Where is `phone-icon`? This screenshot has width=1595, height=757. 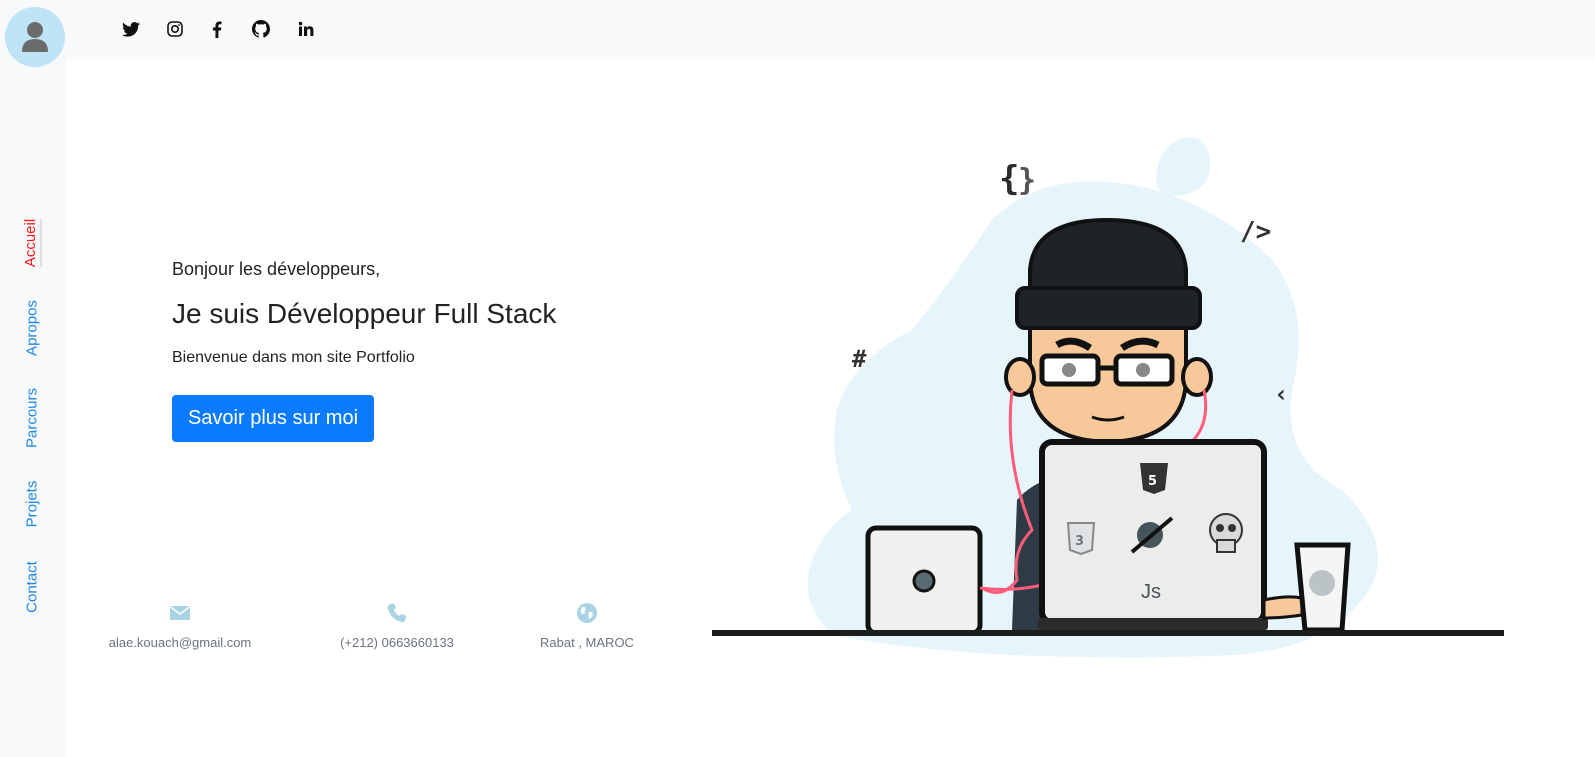
phone-icon is located at coordinates (396, 613).